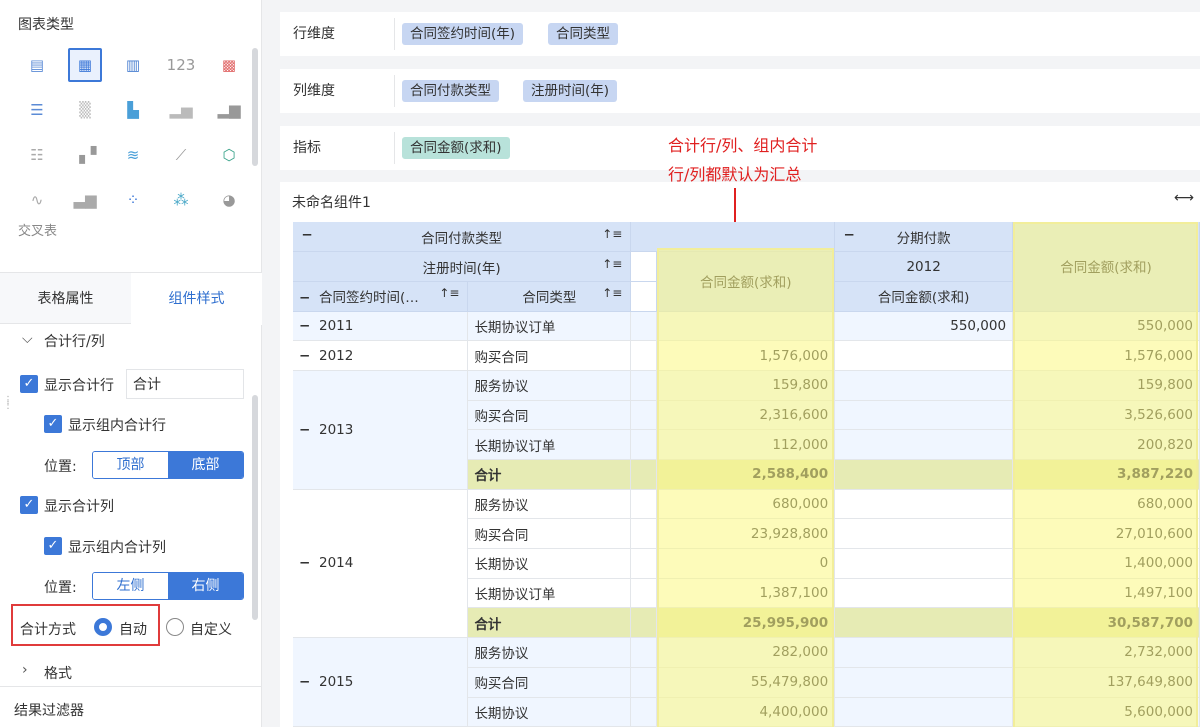  I want to click on scatter-step-icon: ▗▝, so click(85, 155).